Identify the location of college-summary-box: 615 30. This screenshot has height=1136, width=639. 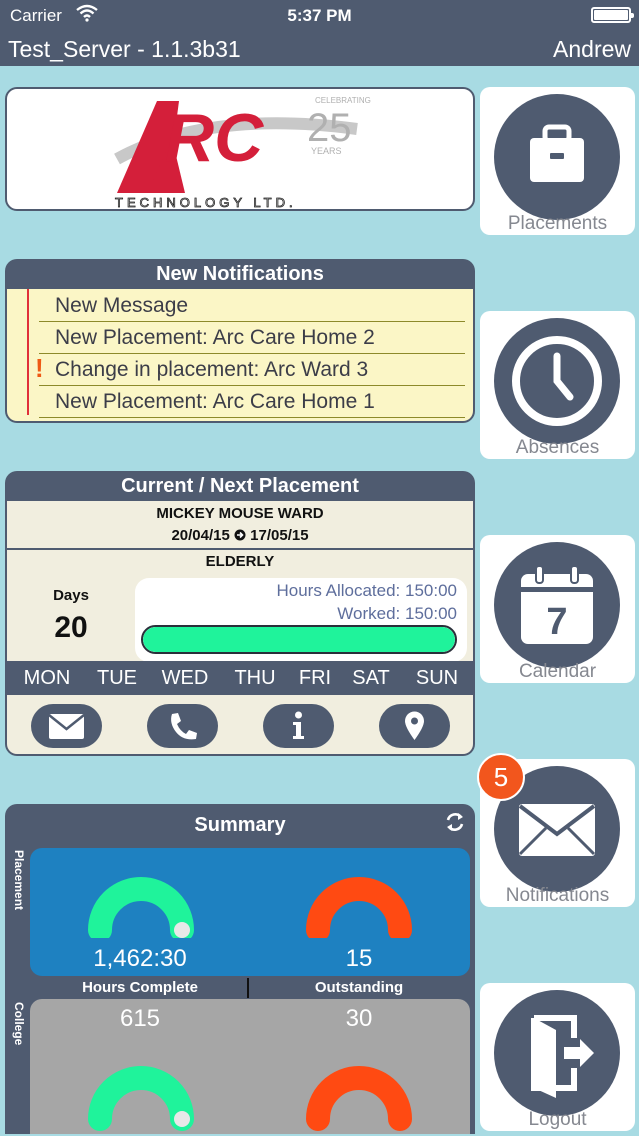
(250, 1066).